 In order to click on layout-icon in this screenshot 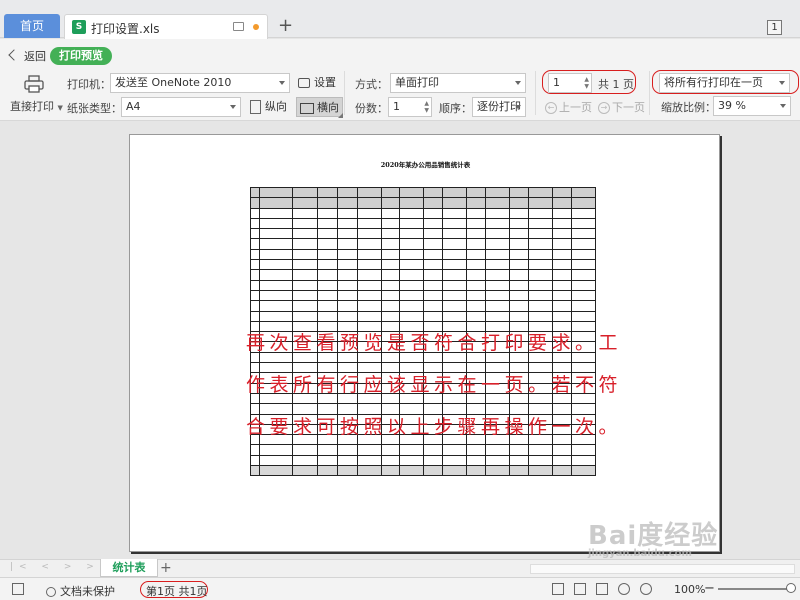, I will do `click(18, 589)`.